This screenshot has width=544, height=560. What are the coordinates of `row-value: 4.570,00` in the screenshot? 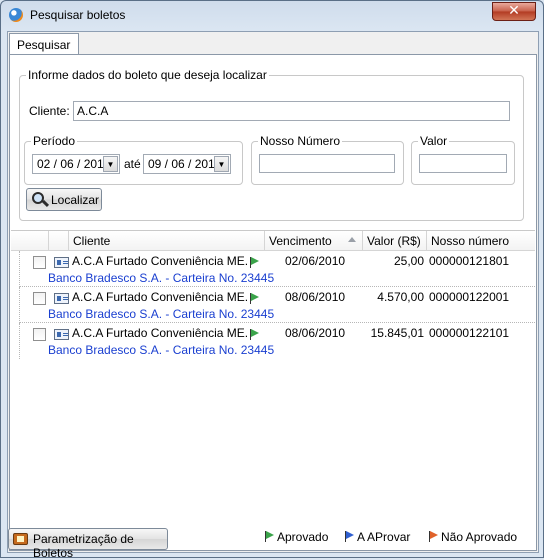 It's located at (400, 297).